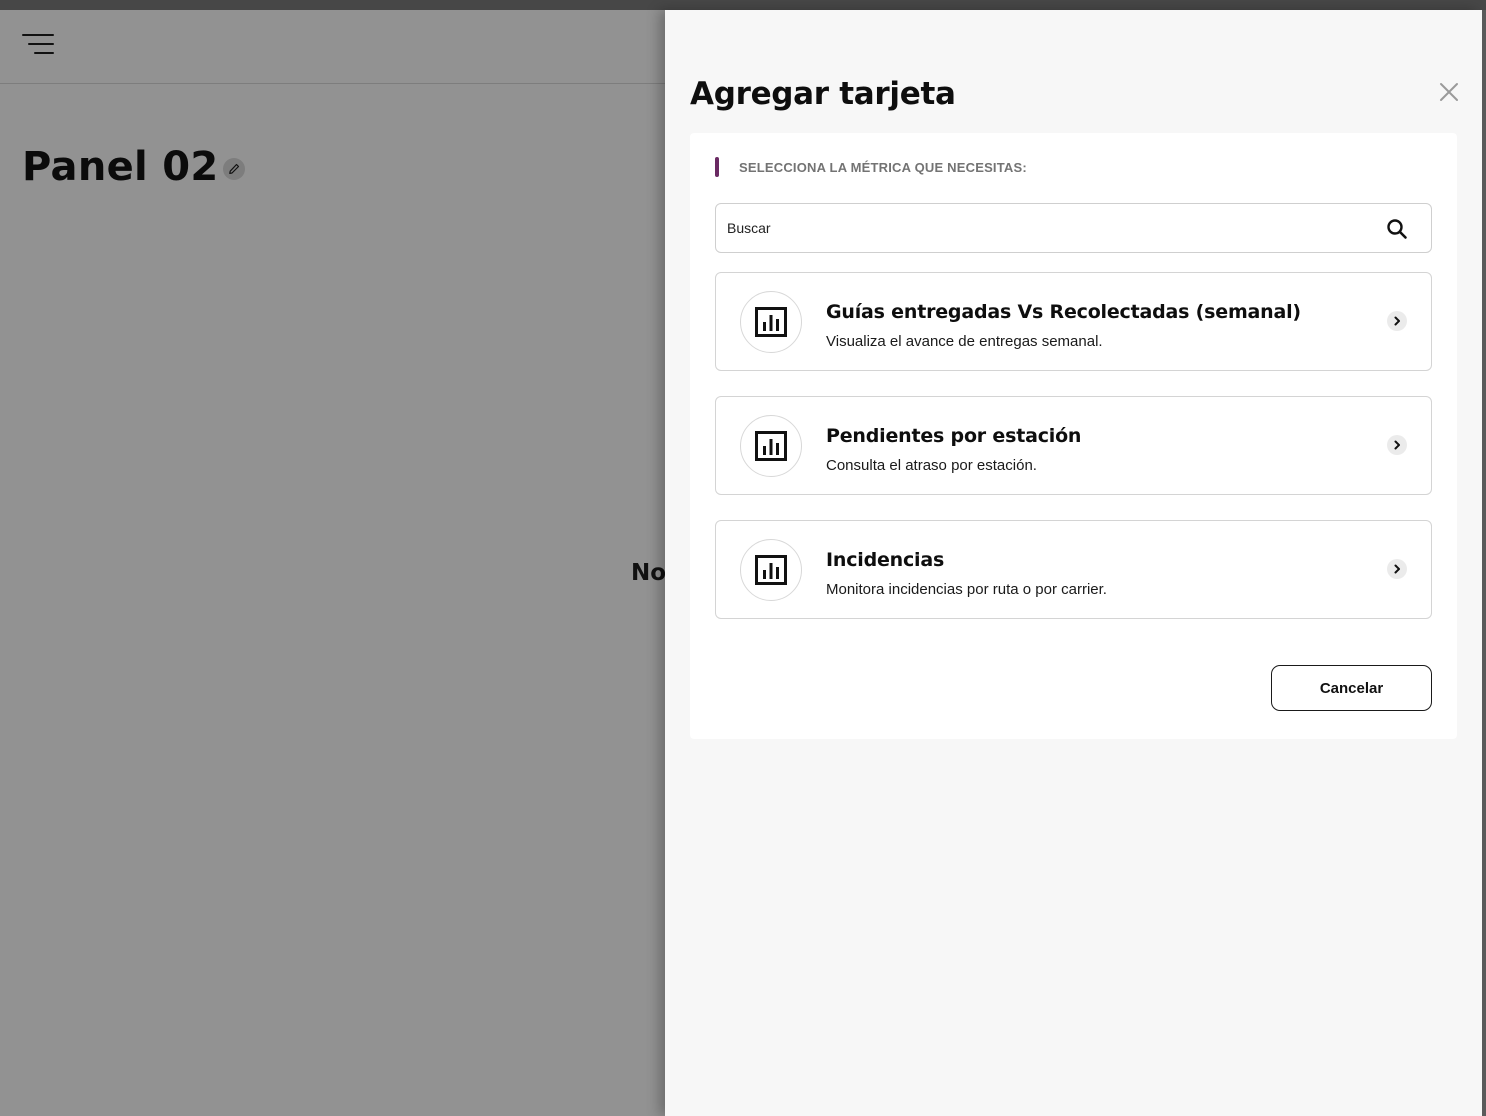  Describe the element at coordinates (931, 465) in the screenshot. I see `metric-description: Consulta el atraso por estación.` at that location.